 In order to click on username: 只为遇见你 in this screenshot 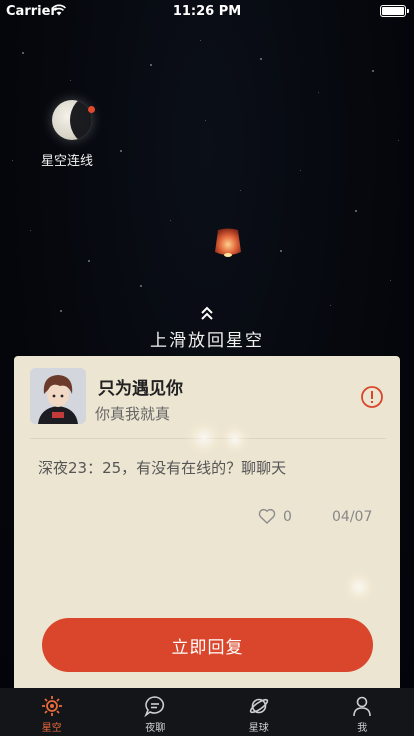, I will do `click(140, 389)`.